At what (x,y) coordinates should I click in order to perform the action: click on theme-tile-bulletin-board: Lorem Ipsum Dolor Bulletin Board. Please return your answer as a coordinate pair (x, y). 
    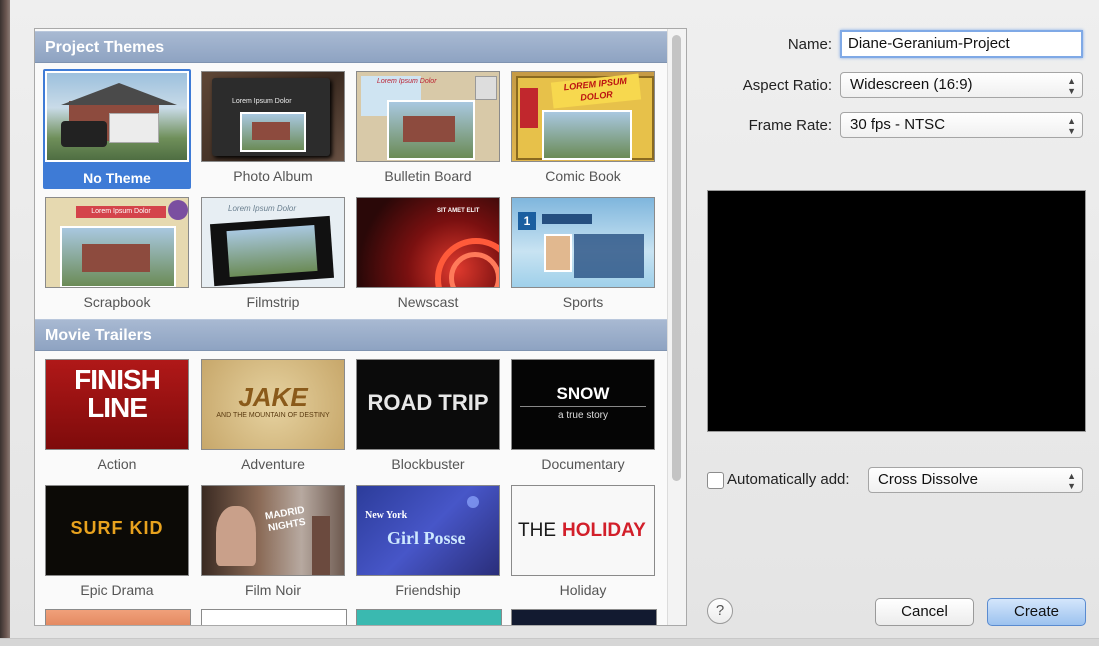
    Looking at the image, I should click on (428, 129).